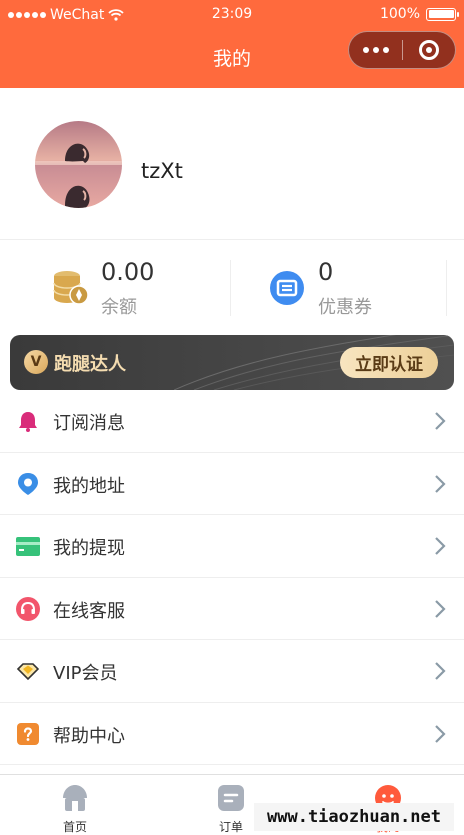 The image size is (464, 835). Describe the element at coordinates (89, 548) in the screenshot. I see `menu-item-label: 我的提现` at that location.